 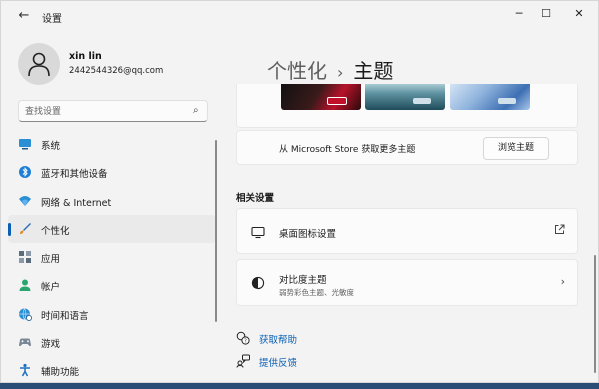 What do you see at coordinates (299, 16) in the screenshot?
I see `title-bar: ← 设置 ─ ☐ ✕` at bounding box center [299, 16].